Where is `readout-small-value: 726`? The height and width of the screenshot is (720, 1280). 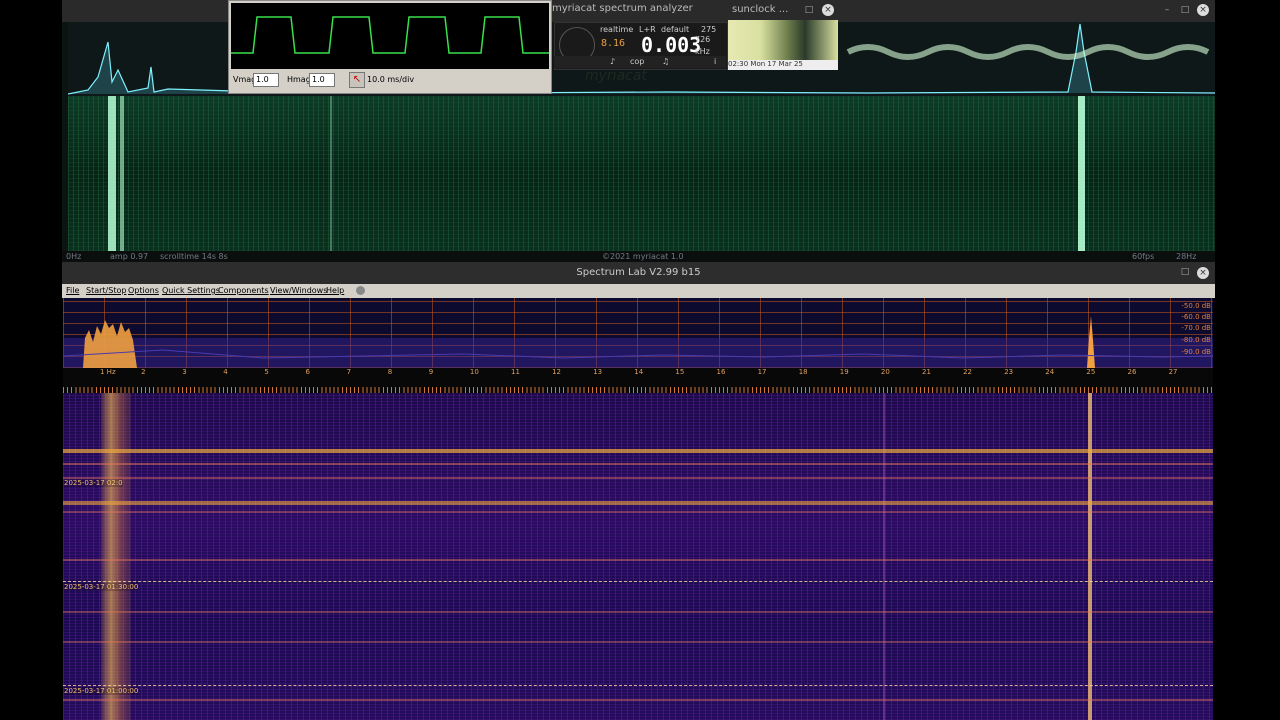 readout-small-value: 726 is located at coordinates (703, 39).